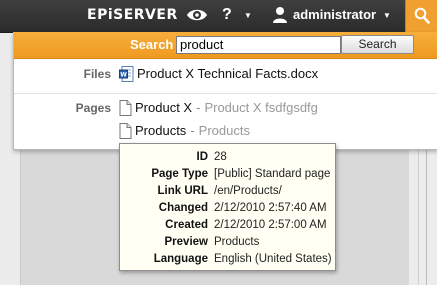 The height and width of the screenshot is (285, 437). Describe the element at coordinates (97, 74) in the screenshot. I see `files-section-label: Files` at that location.